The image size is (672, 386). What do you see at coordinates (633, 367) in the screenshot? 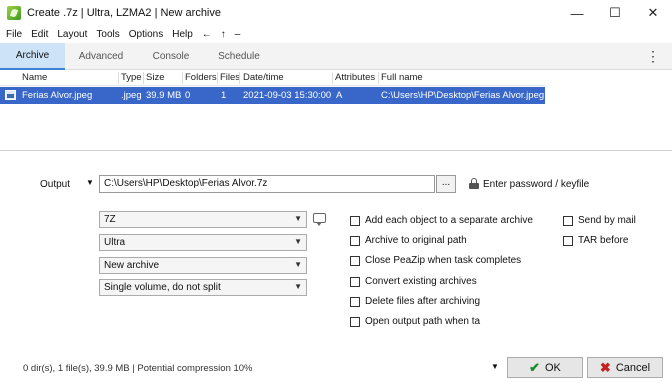
I see `cancel-label: Cancel` at bounding box center [633, 367].